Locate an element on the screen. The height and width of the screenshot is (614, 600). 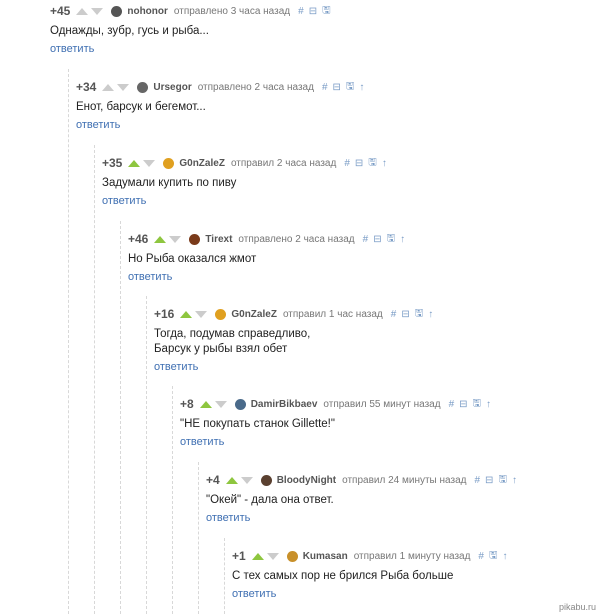
timestamp: отправлено 2 часа назад is located at coordinates (255, 87).